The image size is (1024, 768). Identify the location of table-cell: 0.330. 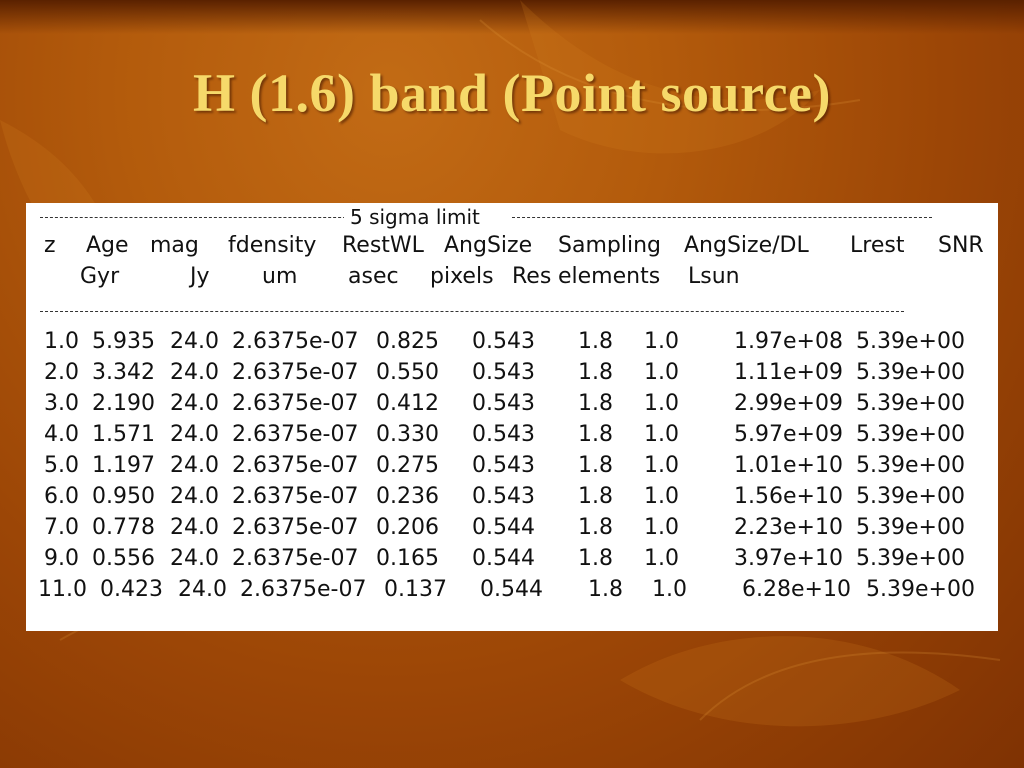
(407, 434).